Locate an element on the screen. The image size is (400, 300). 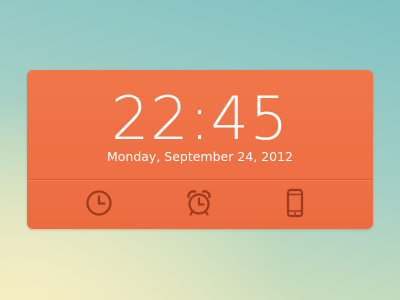
alarm-tab-button is located at coordinates (199, 203).